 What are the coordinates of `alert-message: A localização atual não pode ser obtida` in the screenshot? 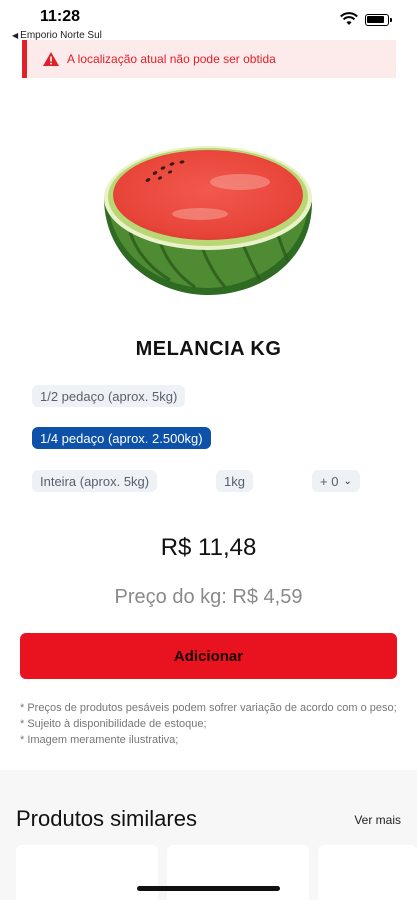 It's located at (171, 59).